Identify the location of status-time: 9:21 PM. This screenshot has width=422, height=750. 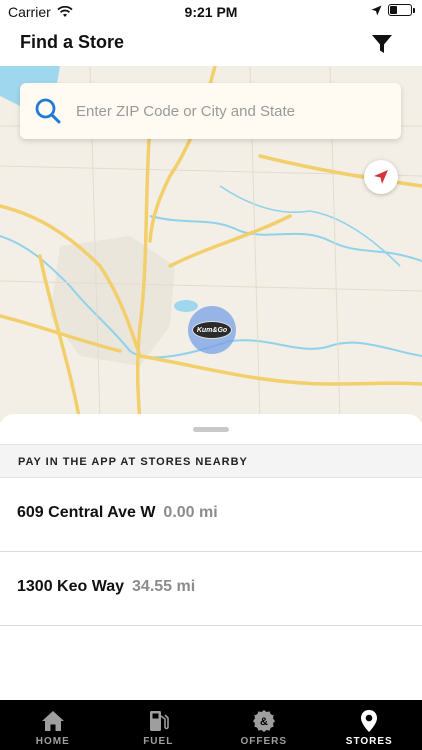
(211, 12).